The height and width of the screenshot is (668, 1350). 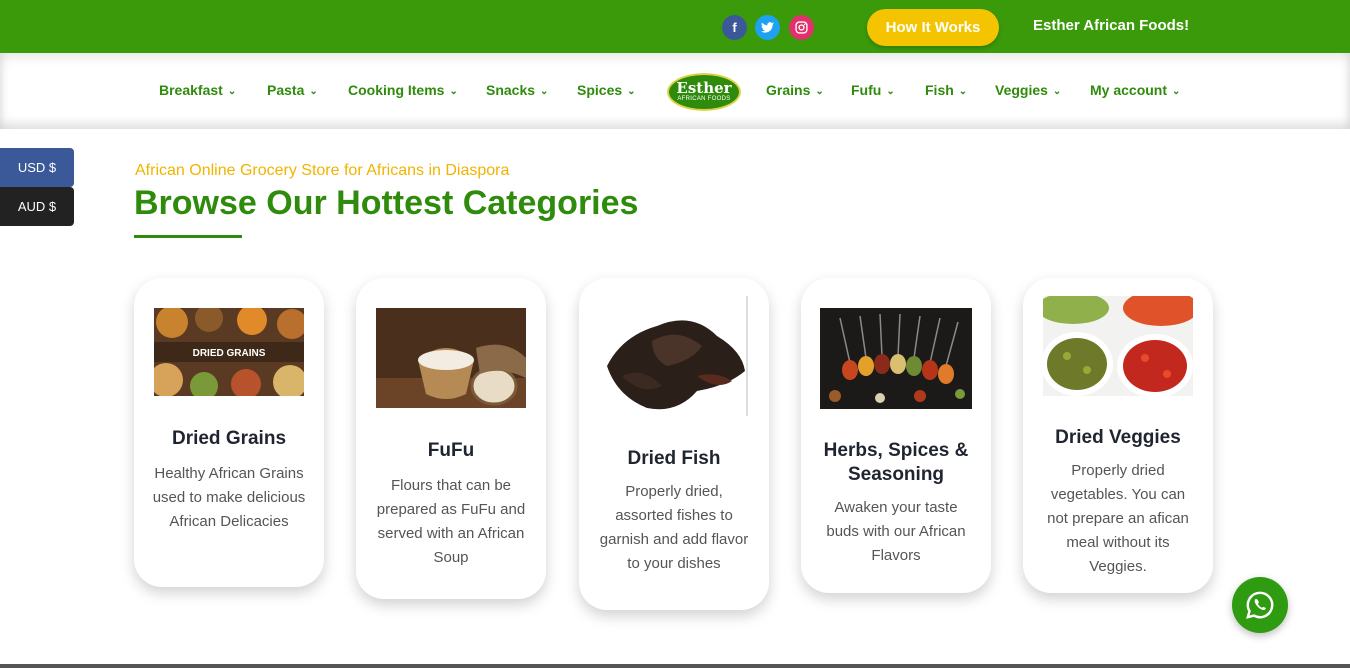 I want to click on whatsapp-icon, so click(x=1260, y=605).